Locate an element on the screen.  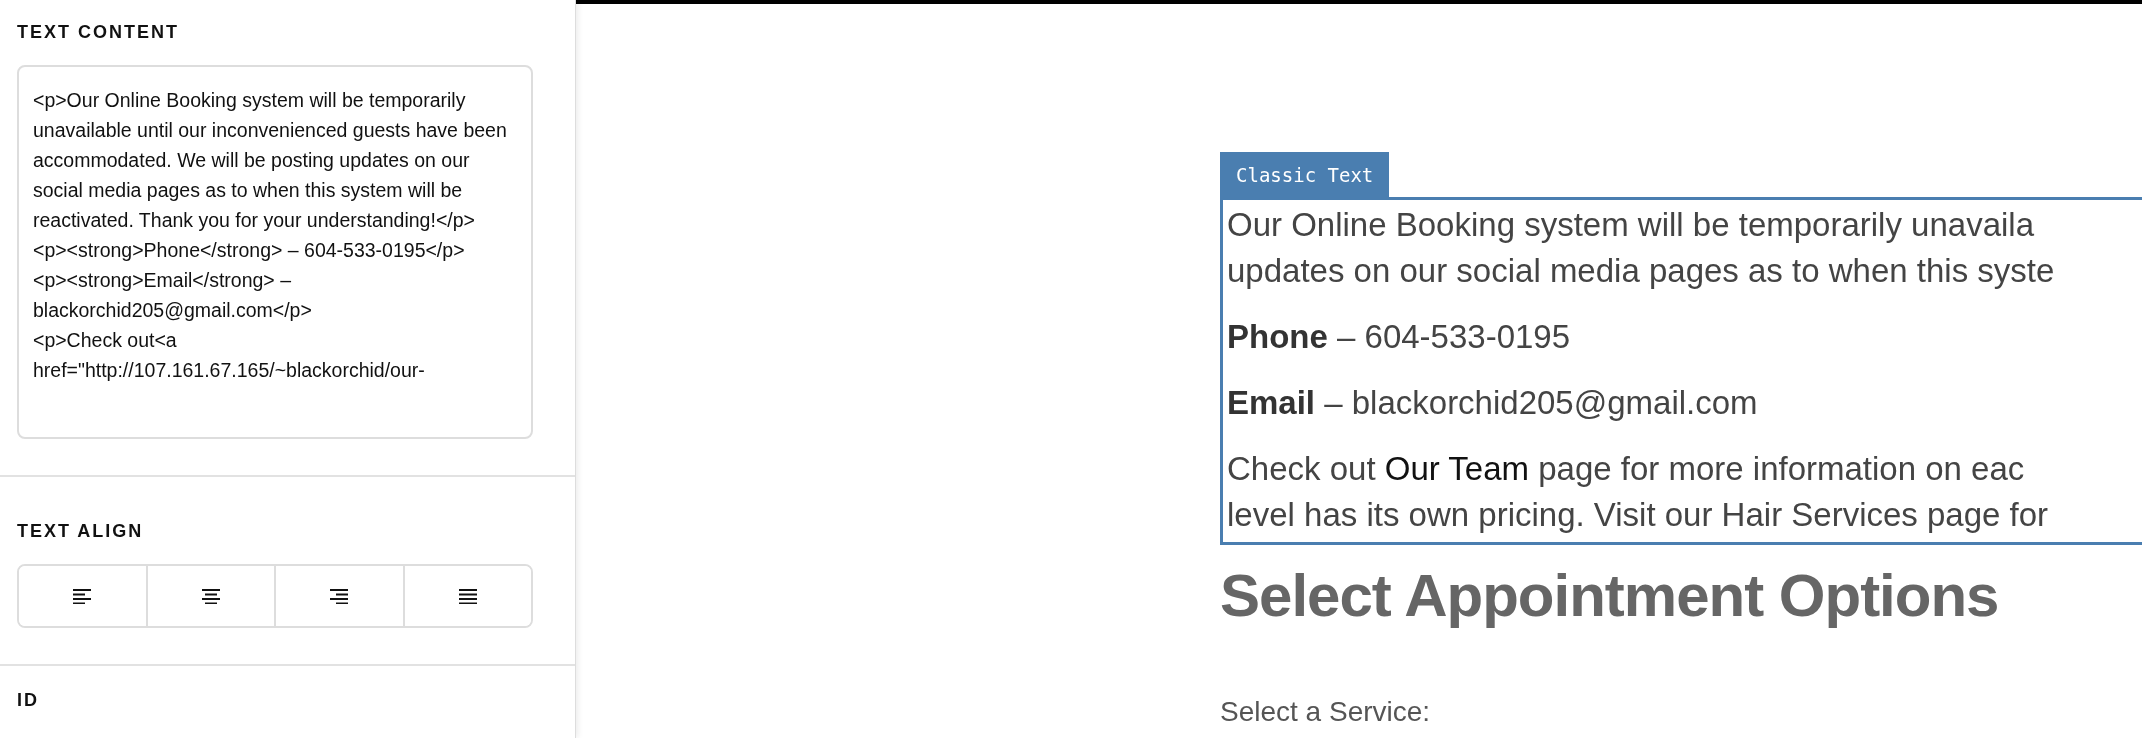
field-label: Select a Service: is located at coordinates (1326, 712).